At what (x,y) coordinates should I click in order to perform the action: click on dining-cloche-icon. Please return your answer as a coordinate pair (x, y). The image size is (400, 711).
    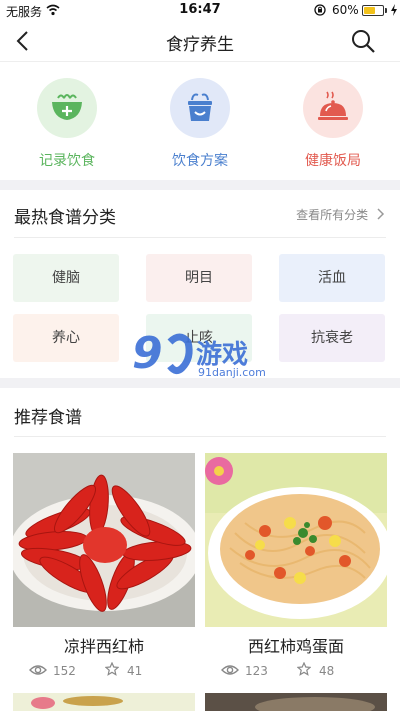
    Looking at the image, I should click on (333, 105).